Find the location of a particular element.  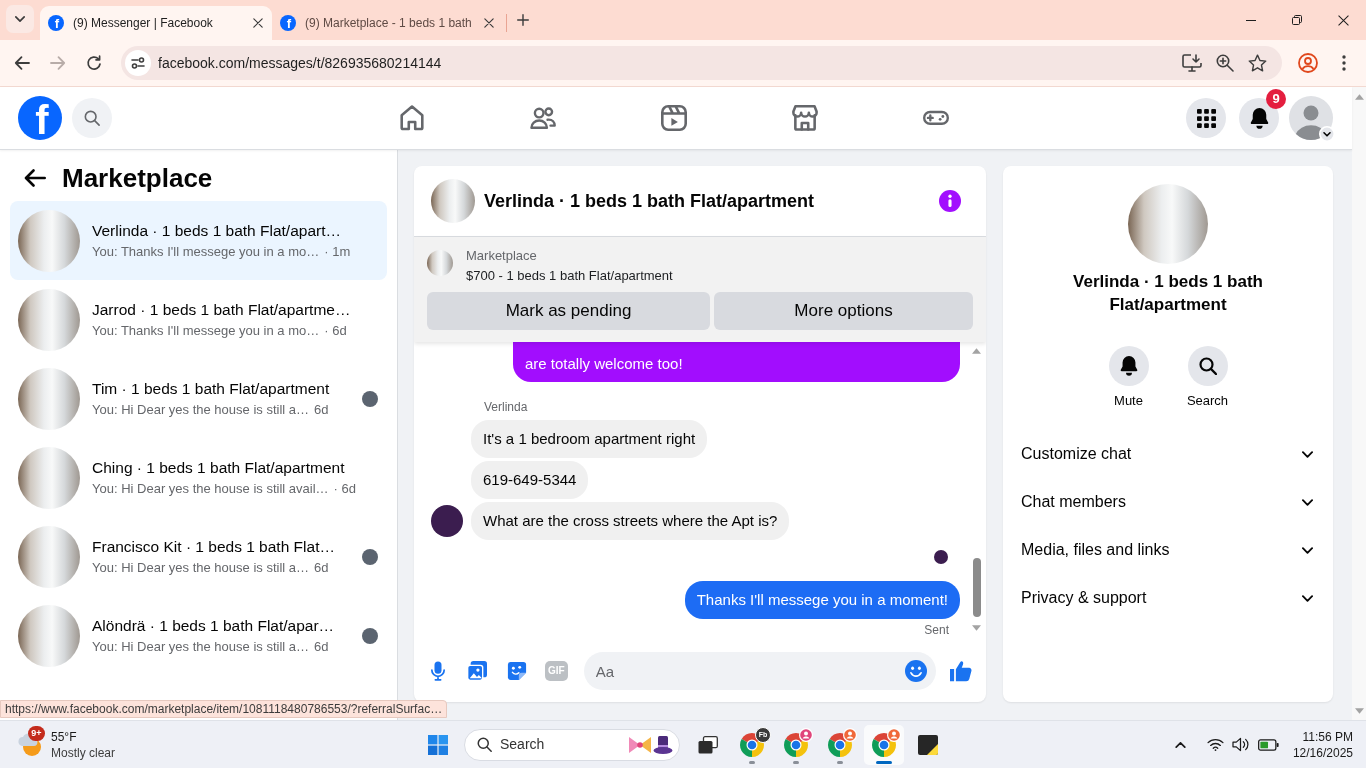

section-header: Privacy & support is located at coordinates (1168, 598).